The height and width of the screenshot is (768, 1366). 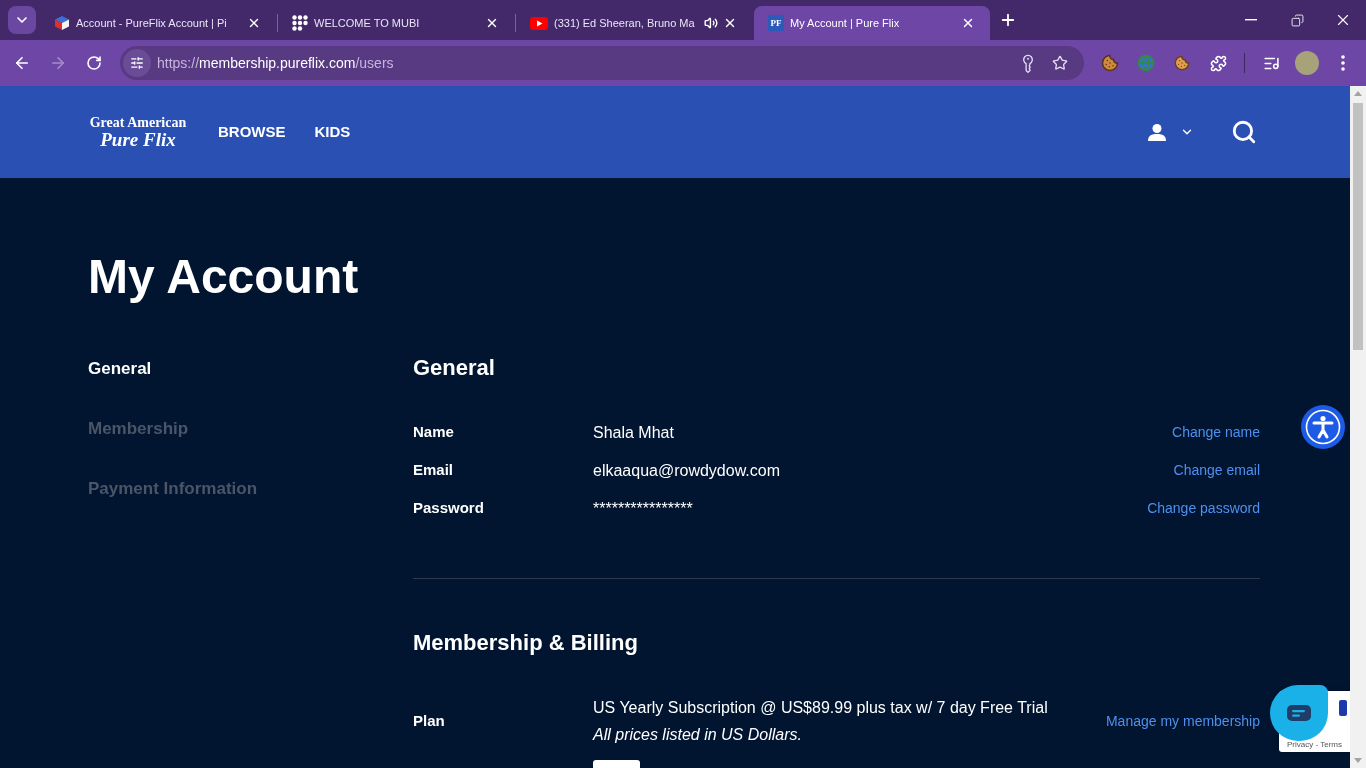 I want to click on back-icon, so click(x=22, y=63).